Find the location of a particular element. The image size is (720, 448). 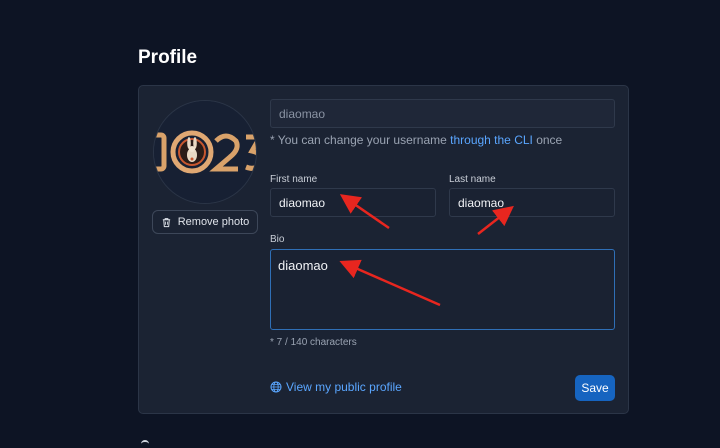

bio-label: Bio is located at coordinates (277, 239).